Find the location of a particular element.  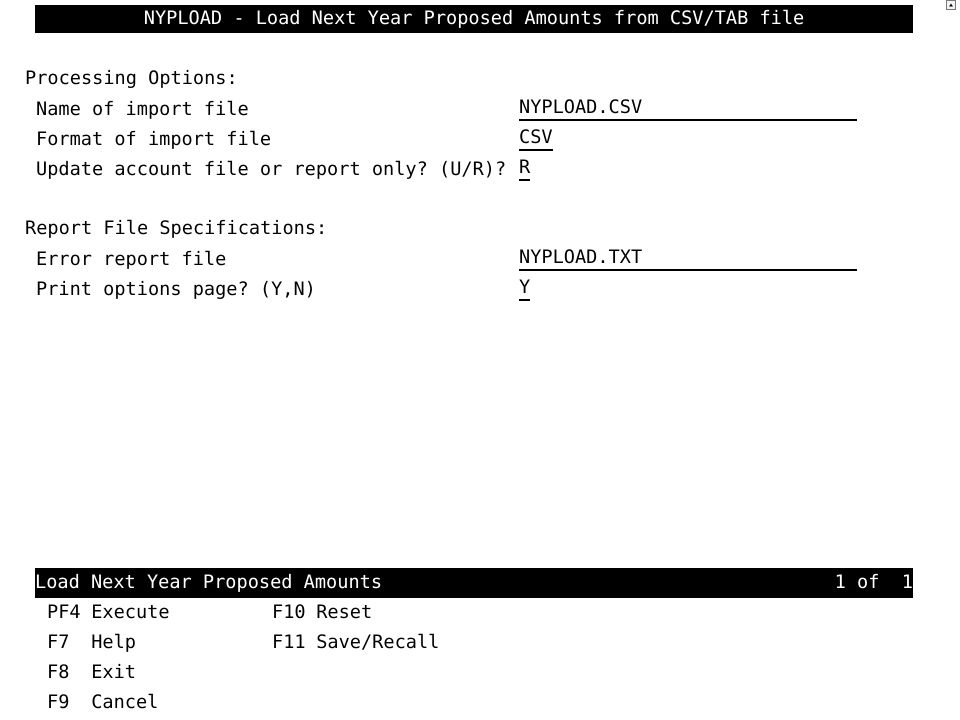

function-key: F10 Reset is located at coordinates (322, 613).